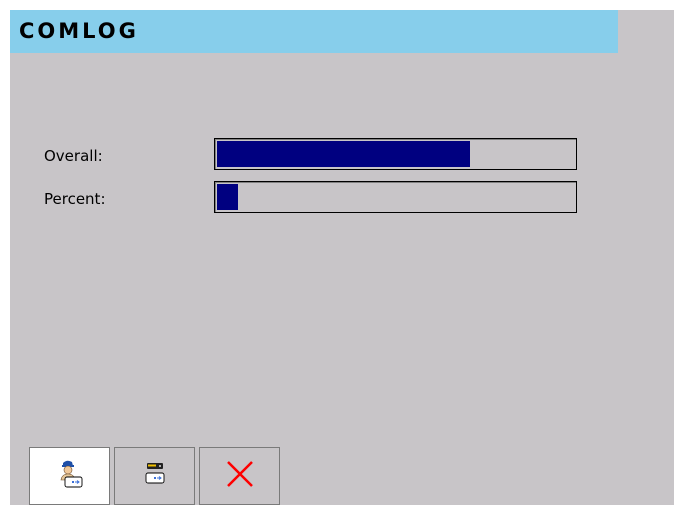 Image resolution: width=684 pixels, height=515 pixels. I want to click on device-transfer-button, so click(154, 476).